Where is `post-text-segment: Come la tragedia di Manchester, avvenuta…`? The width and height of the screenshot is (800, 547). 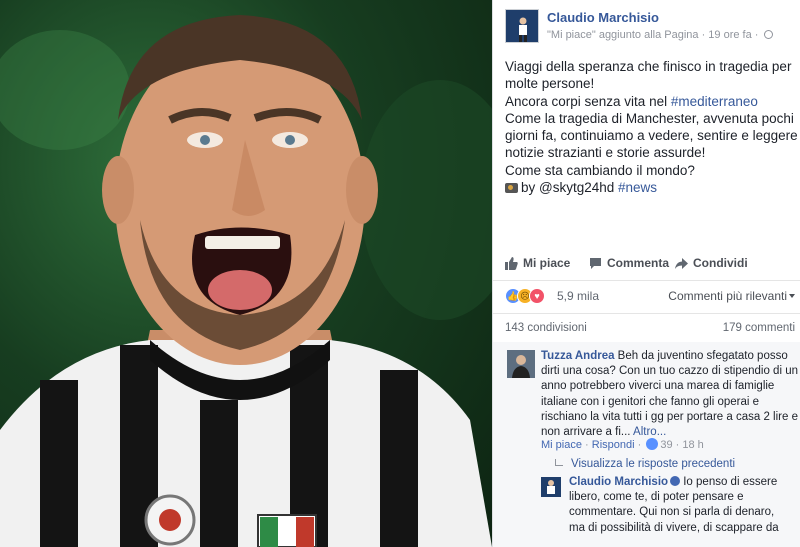 post-text-segment: Come la tragedia di Manchester, avvenuta… is located at coordinates (649, 118).